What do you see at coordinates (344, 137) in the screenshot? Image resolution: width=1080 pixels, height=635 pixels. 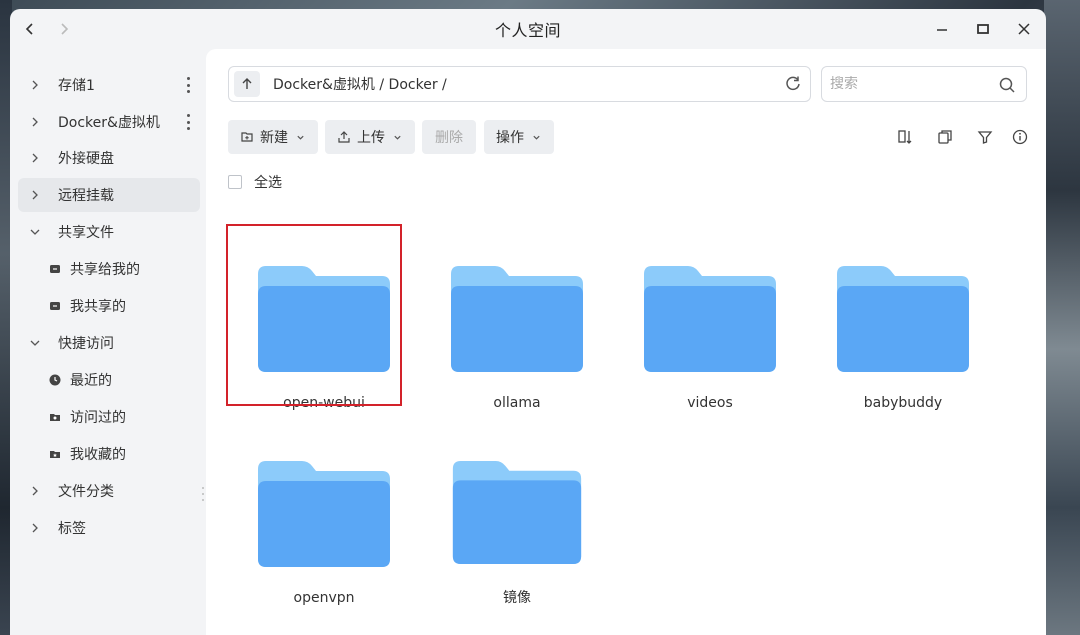 I see `upload-icon` at bounding box center [344, 137].